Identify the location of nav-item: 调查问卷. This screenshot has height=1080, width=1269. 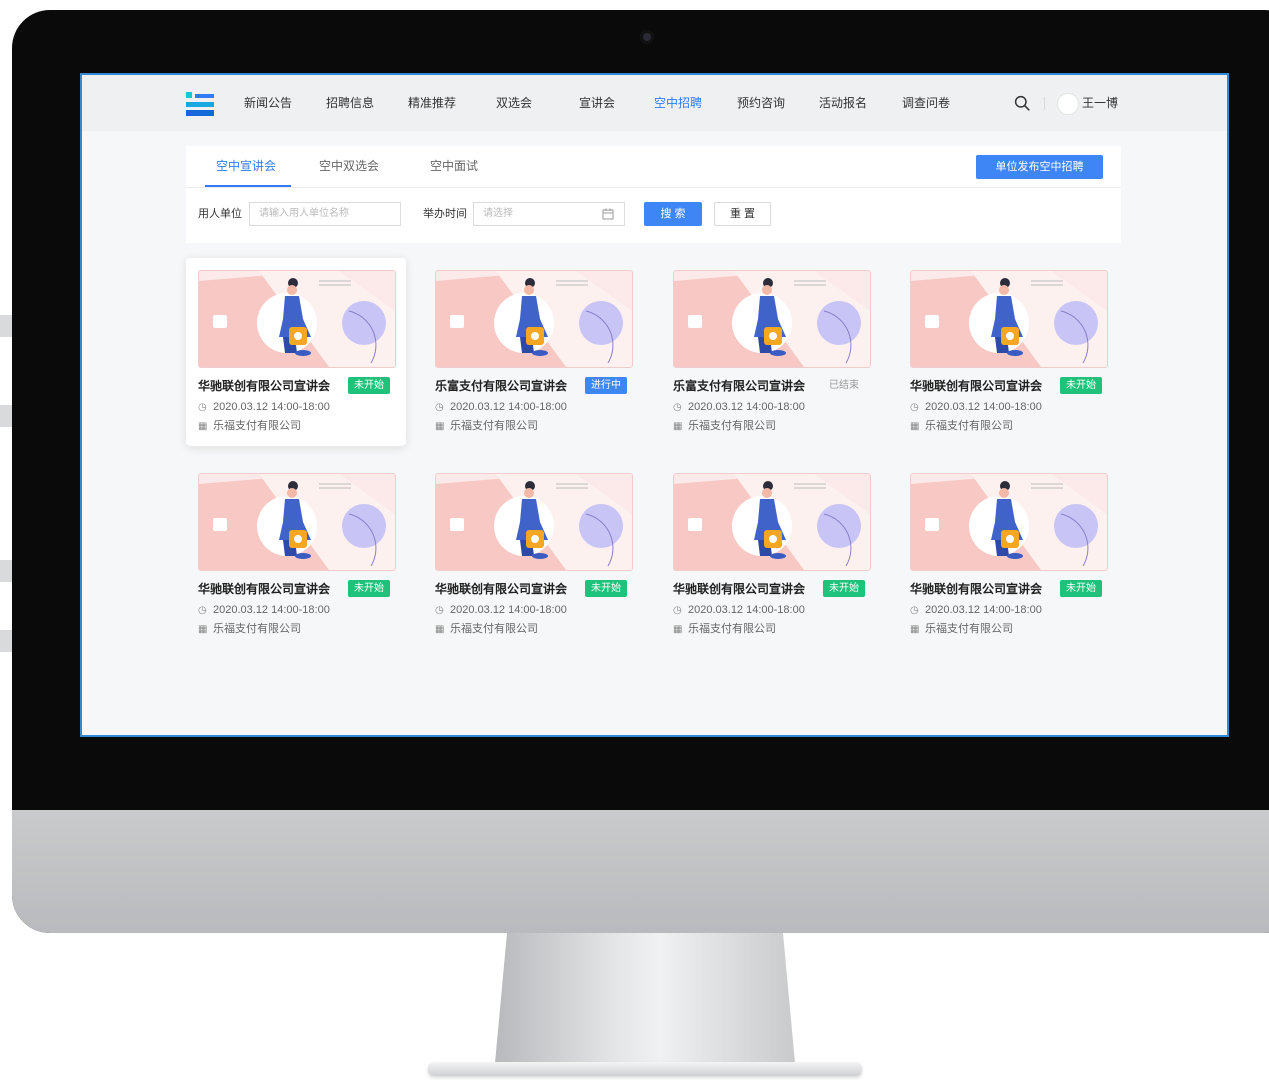
(926, 103).